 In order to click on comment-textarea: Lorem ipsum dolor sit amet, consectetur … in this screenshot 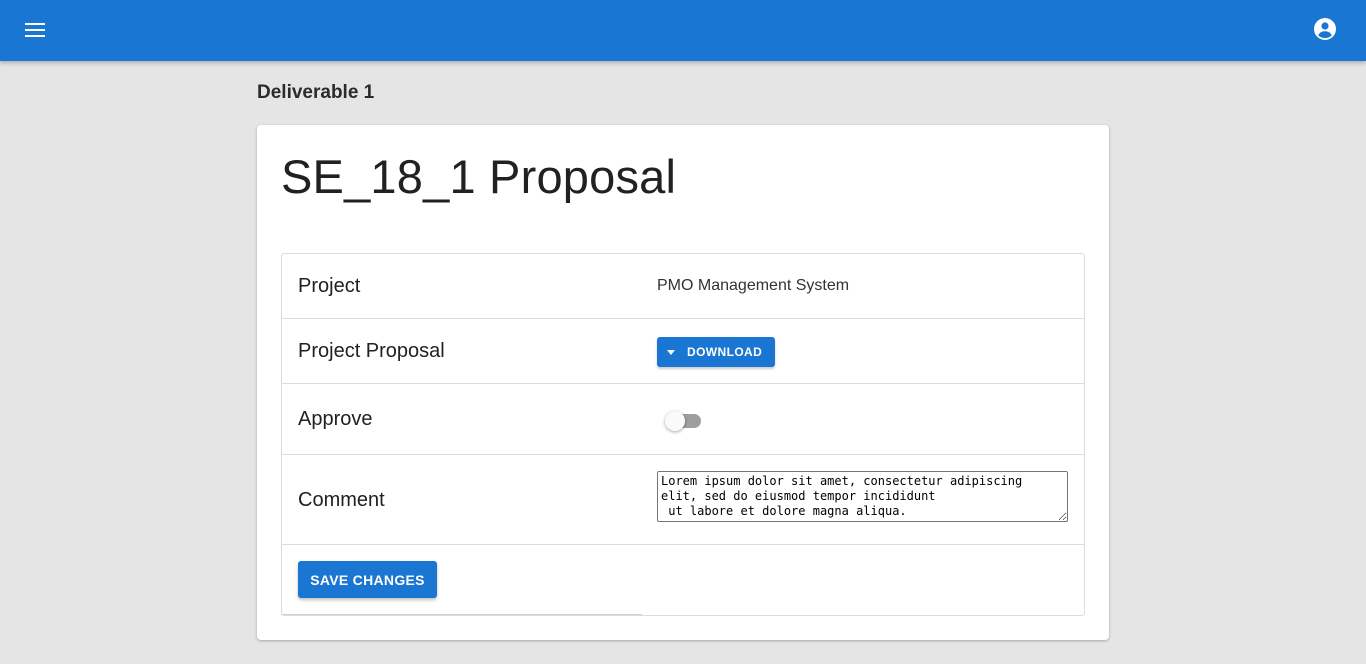, I will do `click(862, 496)`.